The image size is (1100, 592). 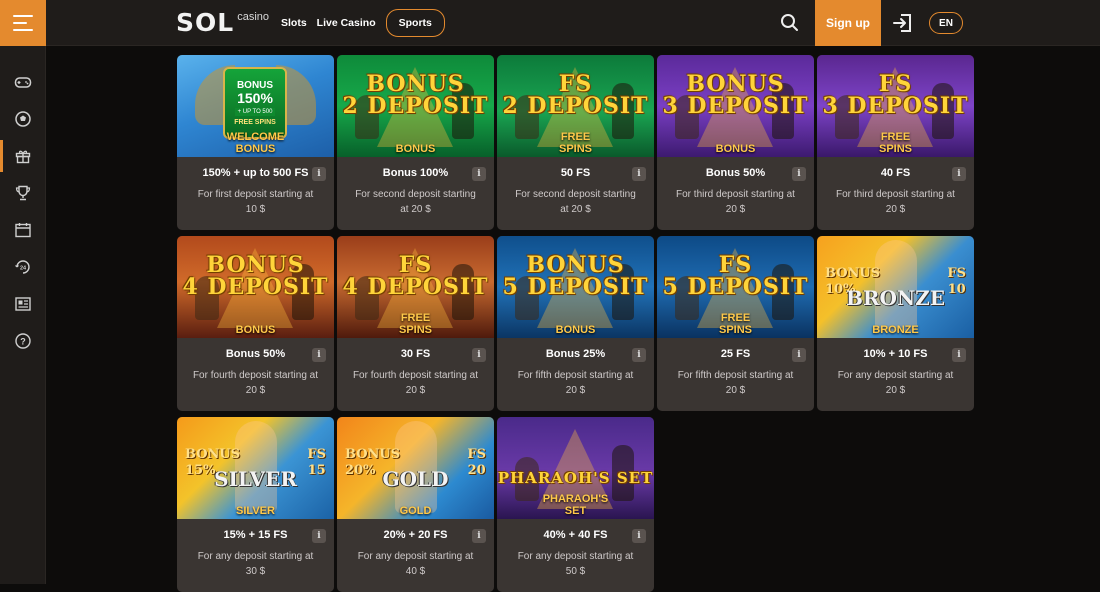 What do you see at coordinates (294, 23) in the screenshot?
I see `nav-slots: Slots` at bounding box center [294, 23].